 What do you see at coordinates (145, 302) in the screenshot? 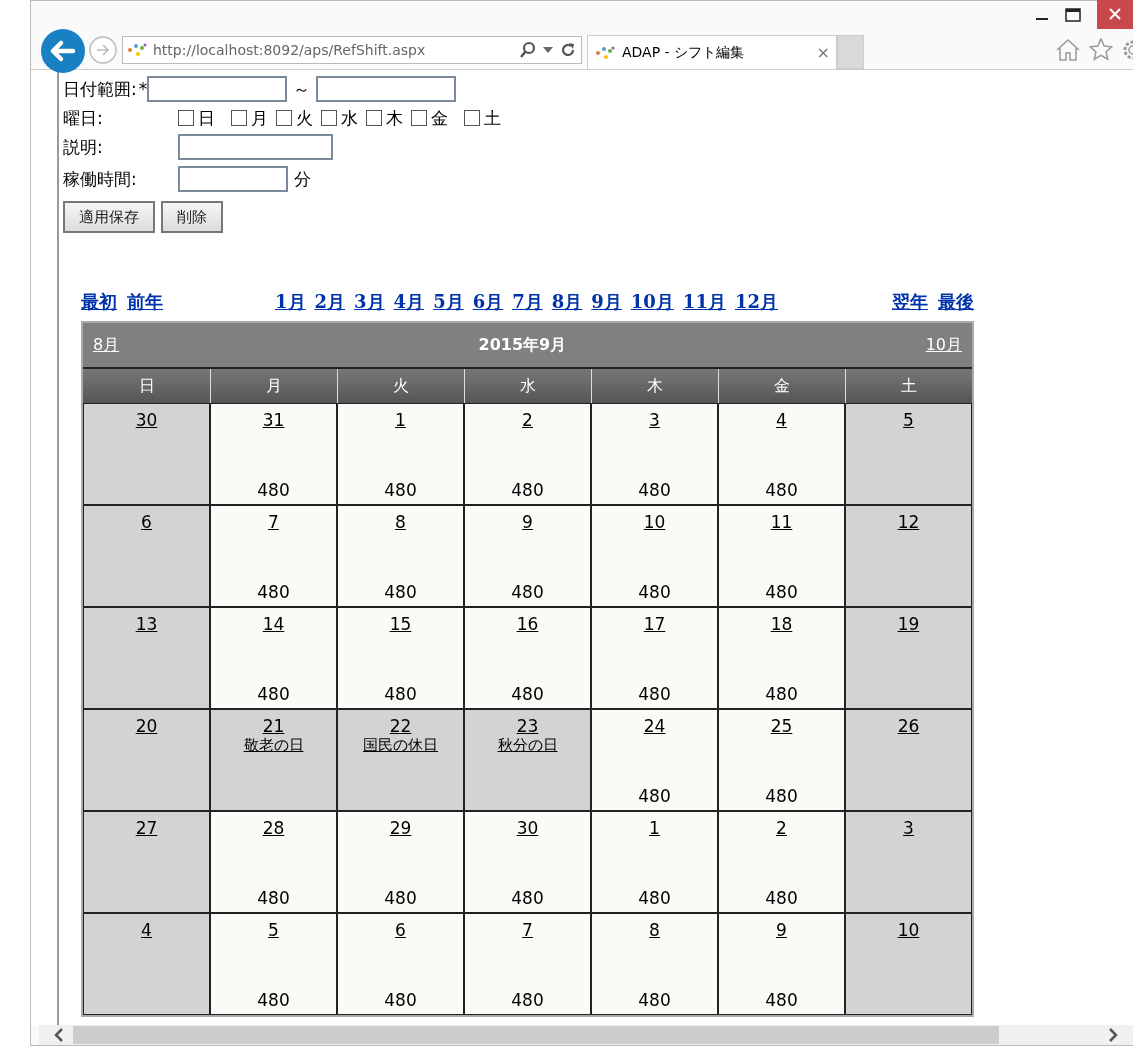
I see `year-nav-link: 前年` at bounding box center [145, 302].